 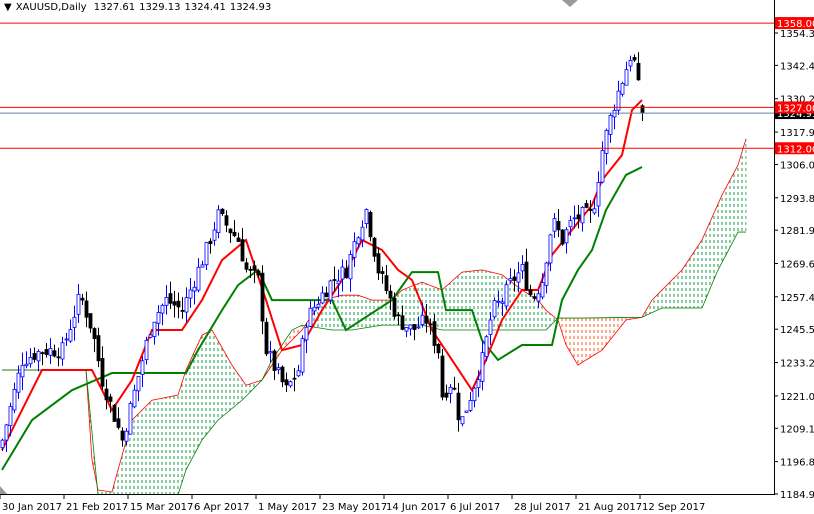 What do you see at coordinates (570, 3) in the screenshot?
I see `chart-shift-marker-icon` at bounding box center [570, 3].